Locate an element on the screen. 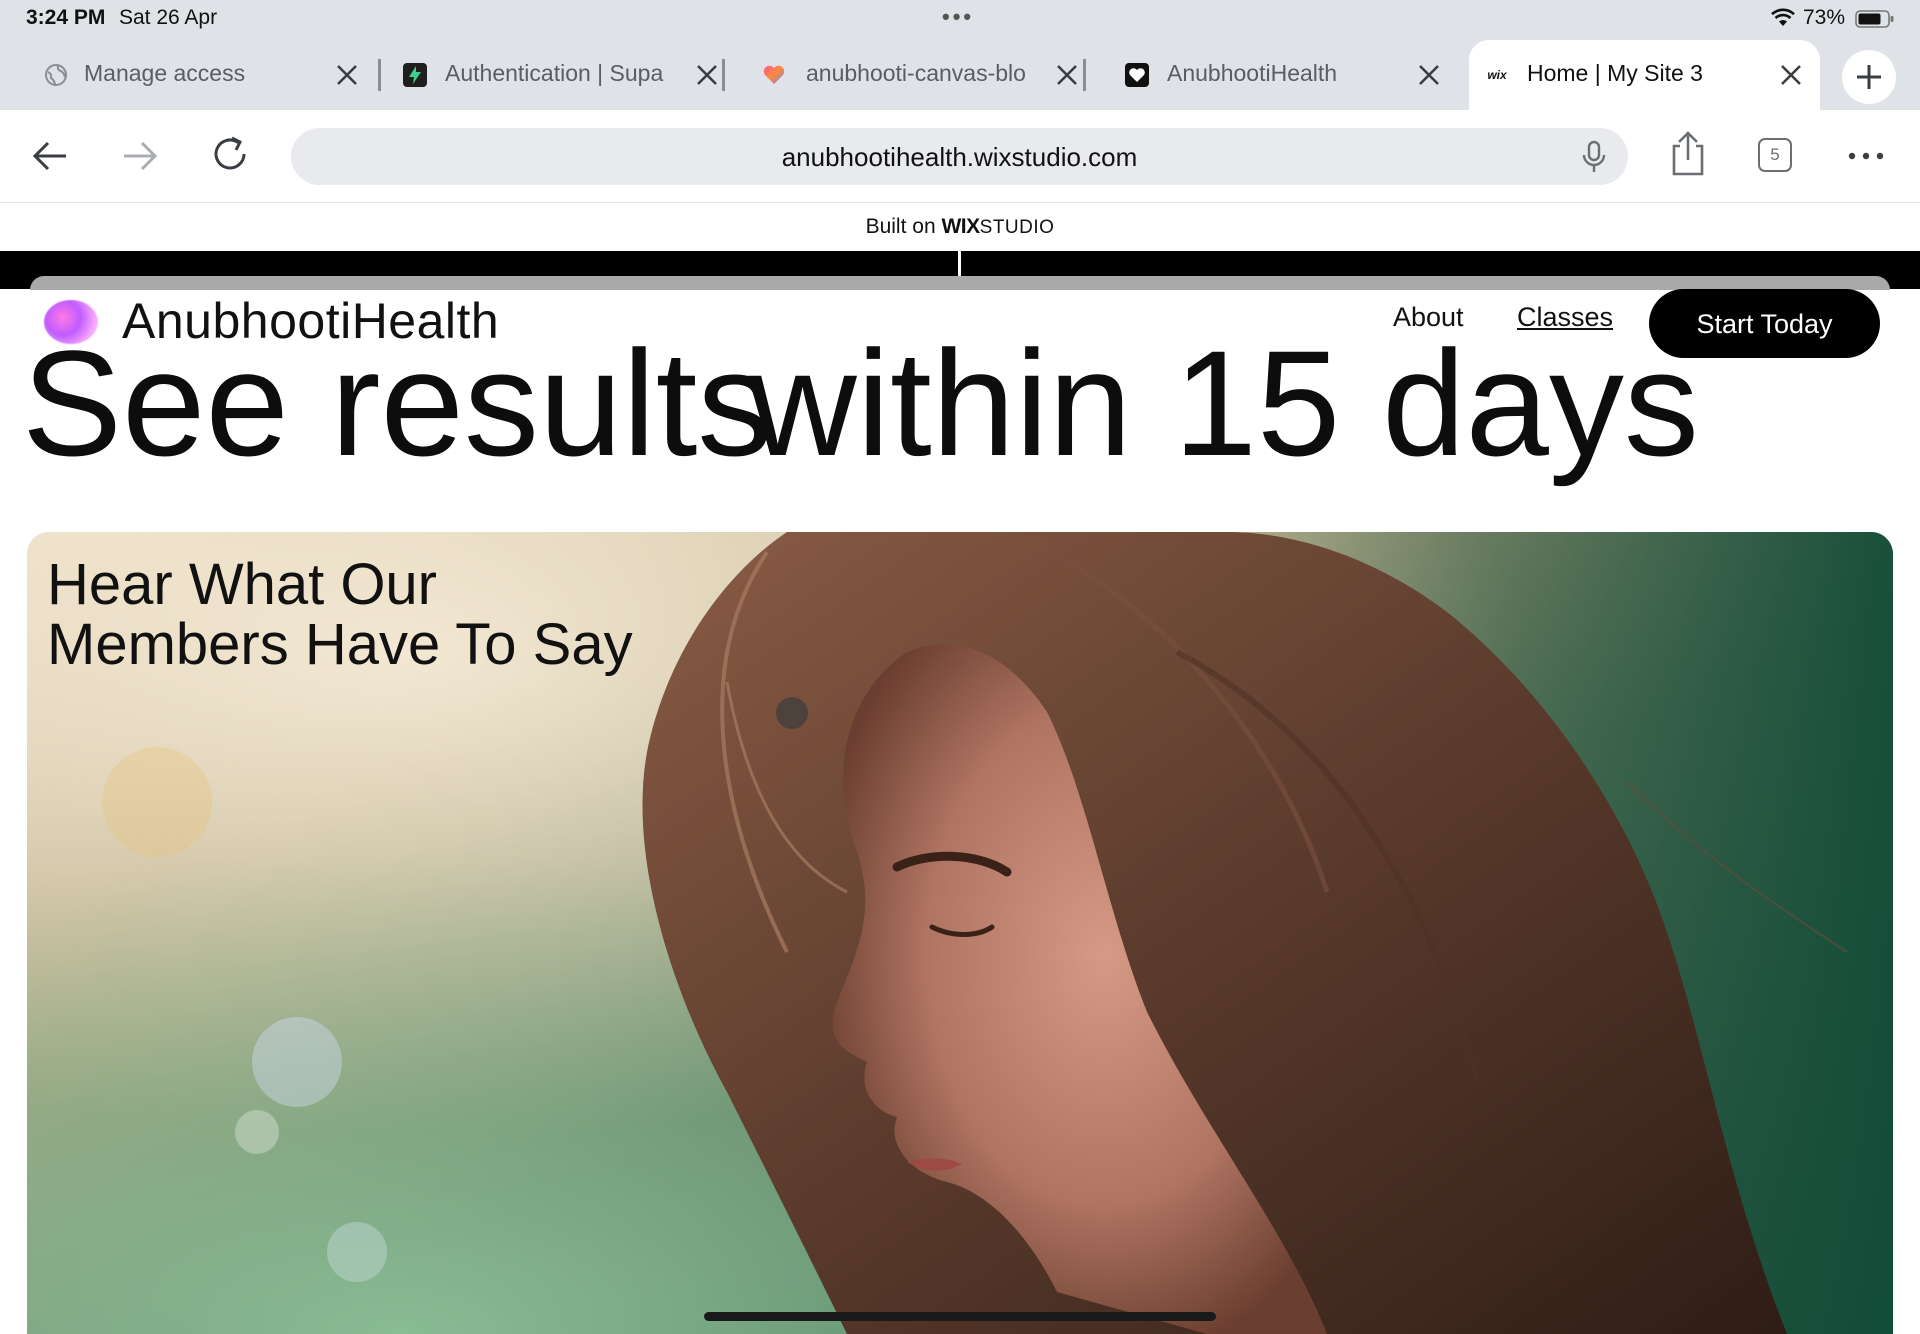 The width and height of the screenshot is (1920, 1334). address-bar: anubhootihealth.wixstudio.com is located at coordinates (959, 156).